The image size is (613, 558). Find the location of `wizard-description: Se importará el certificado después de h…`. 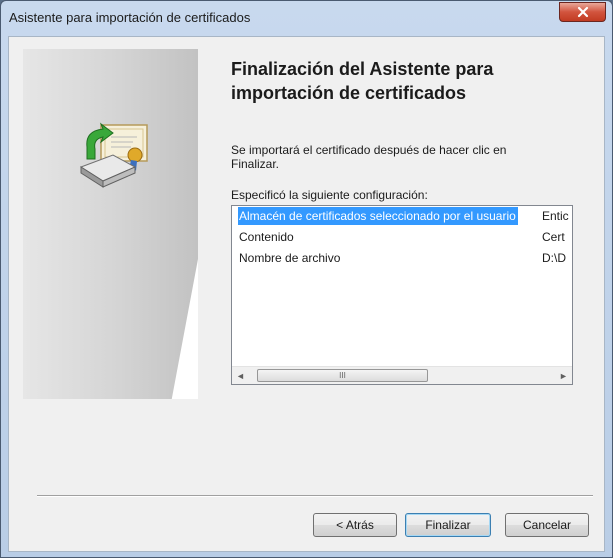

wizard-description: Se importará el certificado después de h… is located at coordinates (369, 157).